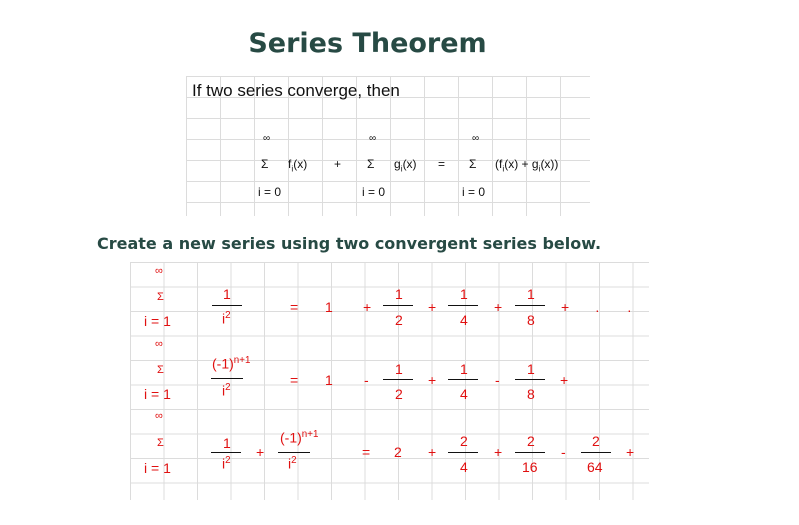 Image resolution: width=799 pixels, height=525 pixels. I want to click on page-title: Series Theorem, so click(367, 43).